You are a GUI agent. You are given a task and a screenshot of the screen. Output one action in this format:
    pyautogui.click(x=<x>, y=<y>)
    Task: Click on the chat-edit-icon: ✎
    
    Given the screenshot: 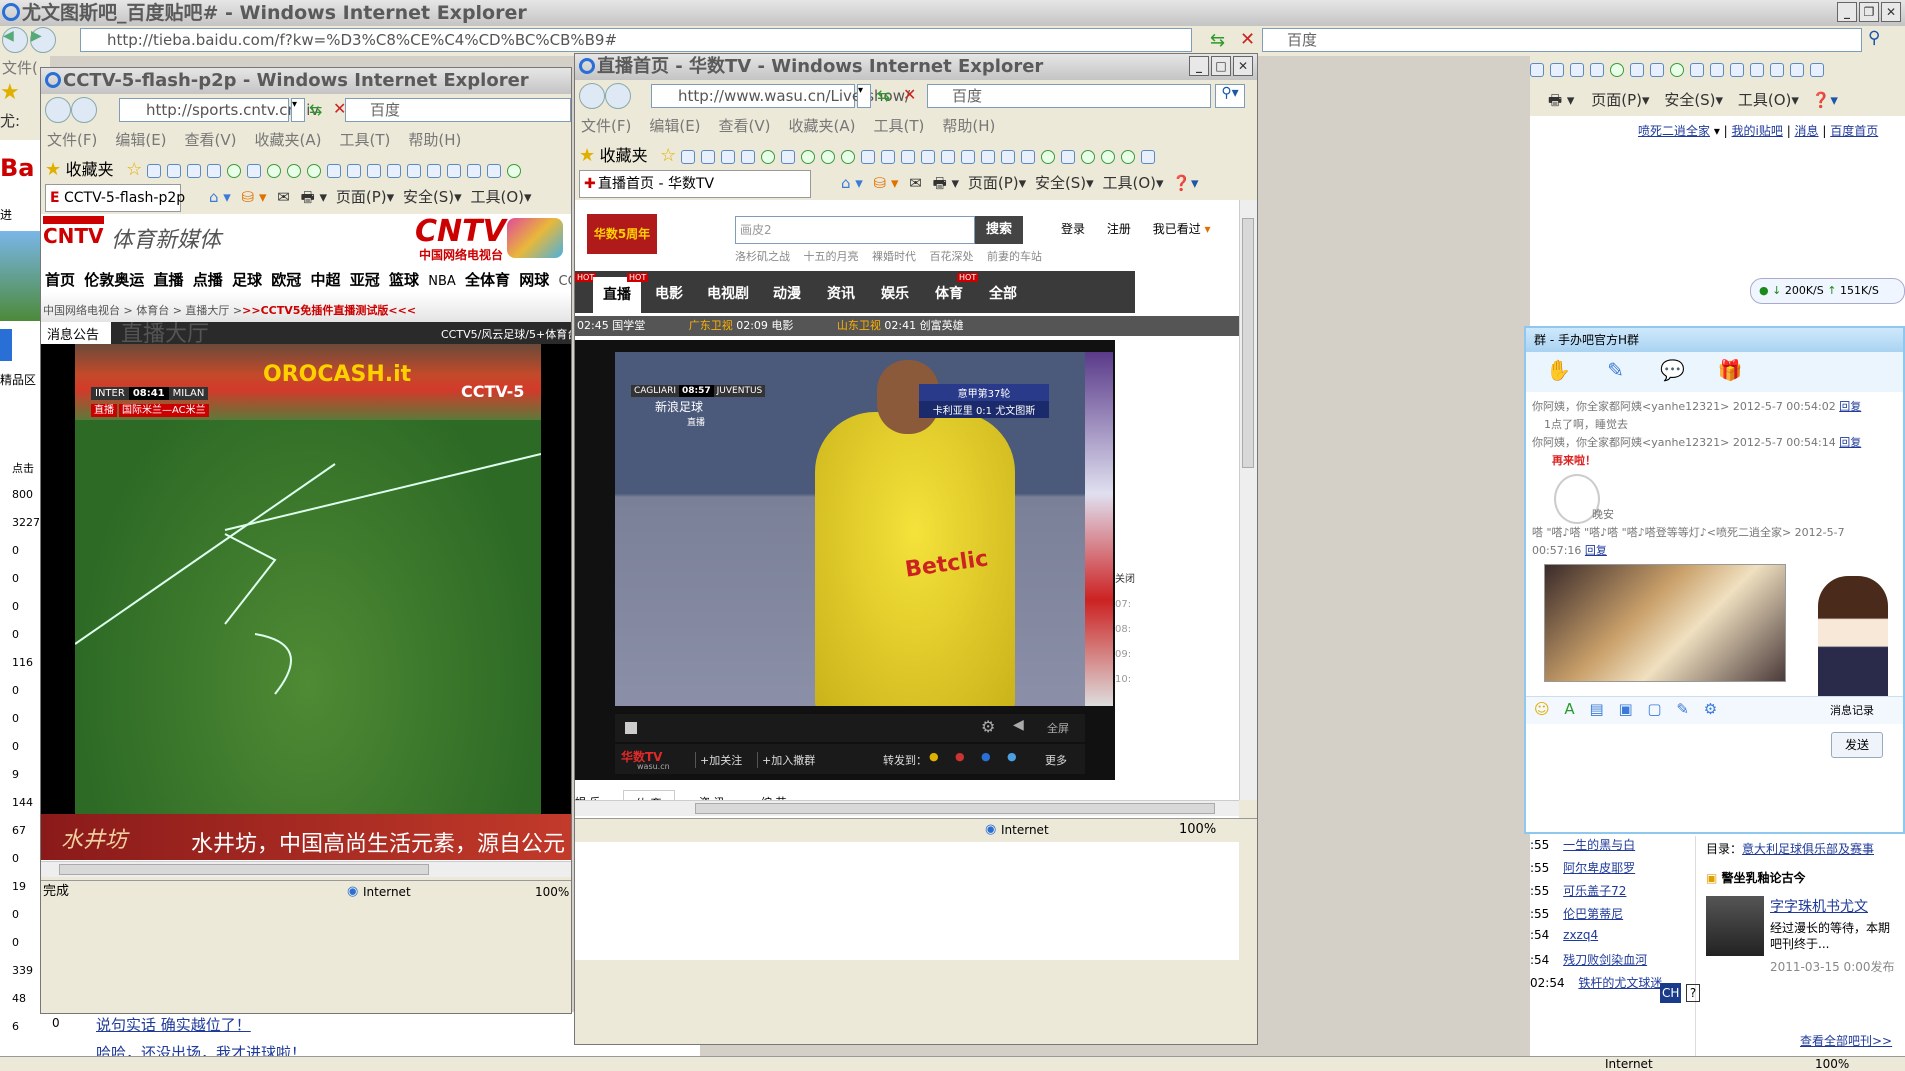 What is the action you would take?
    pyautogui.click(x=1615, y=370)
    